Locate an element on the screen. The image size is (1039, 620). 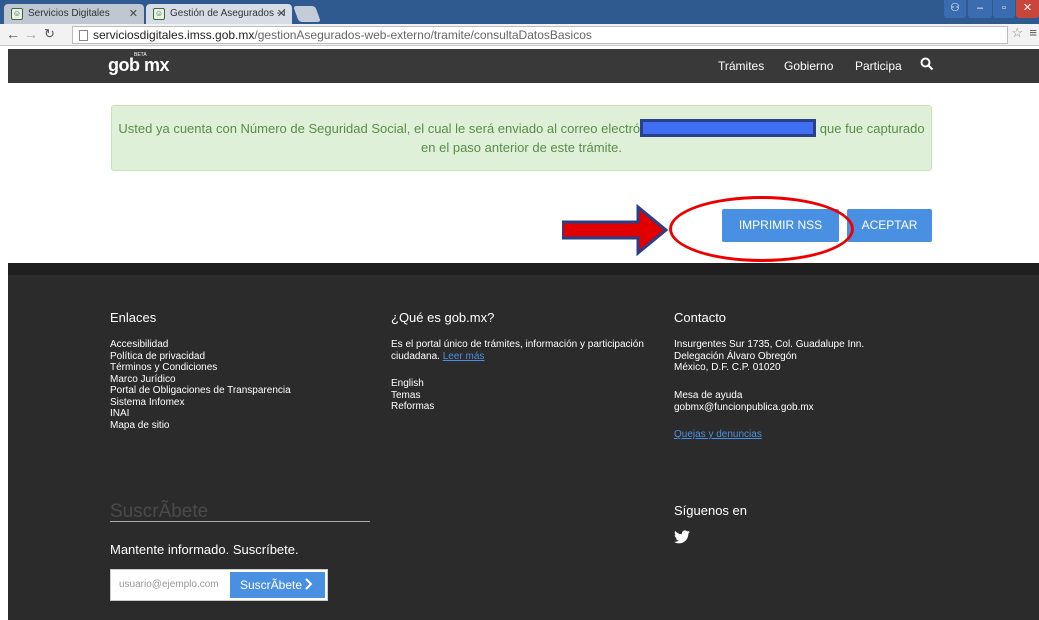
subscribe-divider is located at coordinates (240, 521).